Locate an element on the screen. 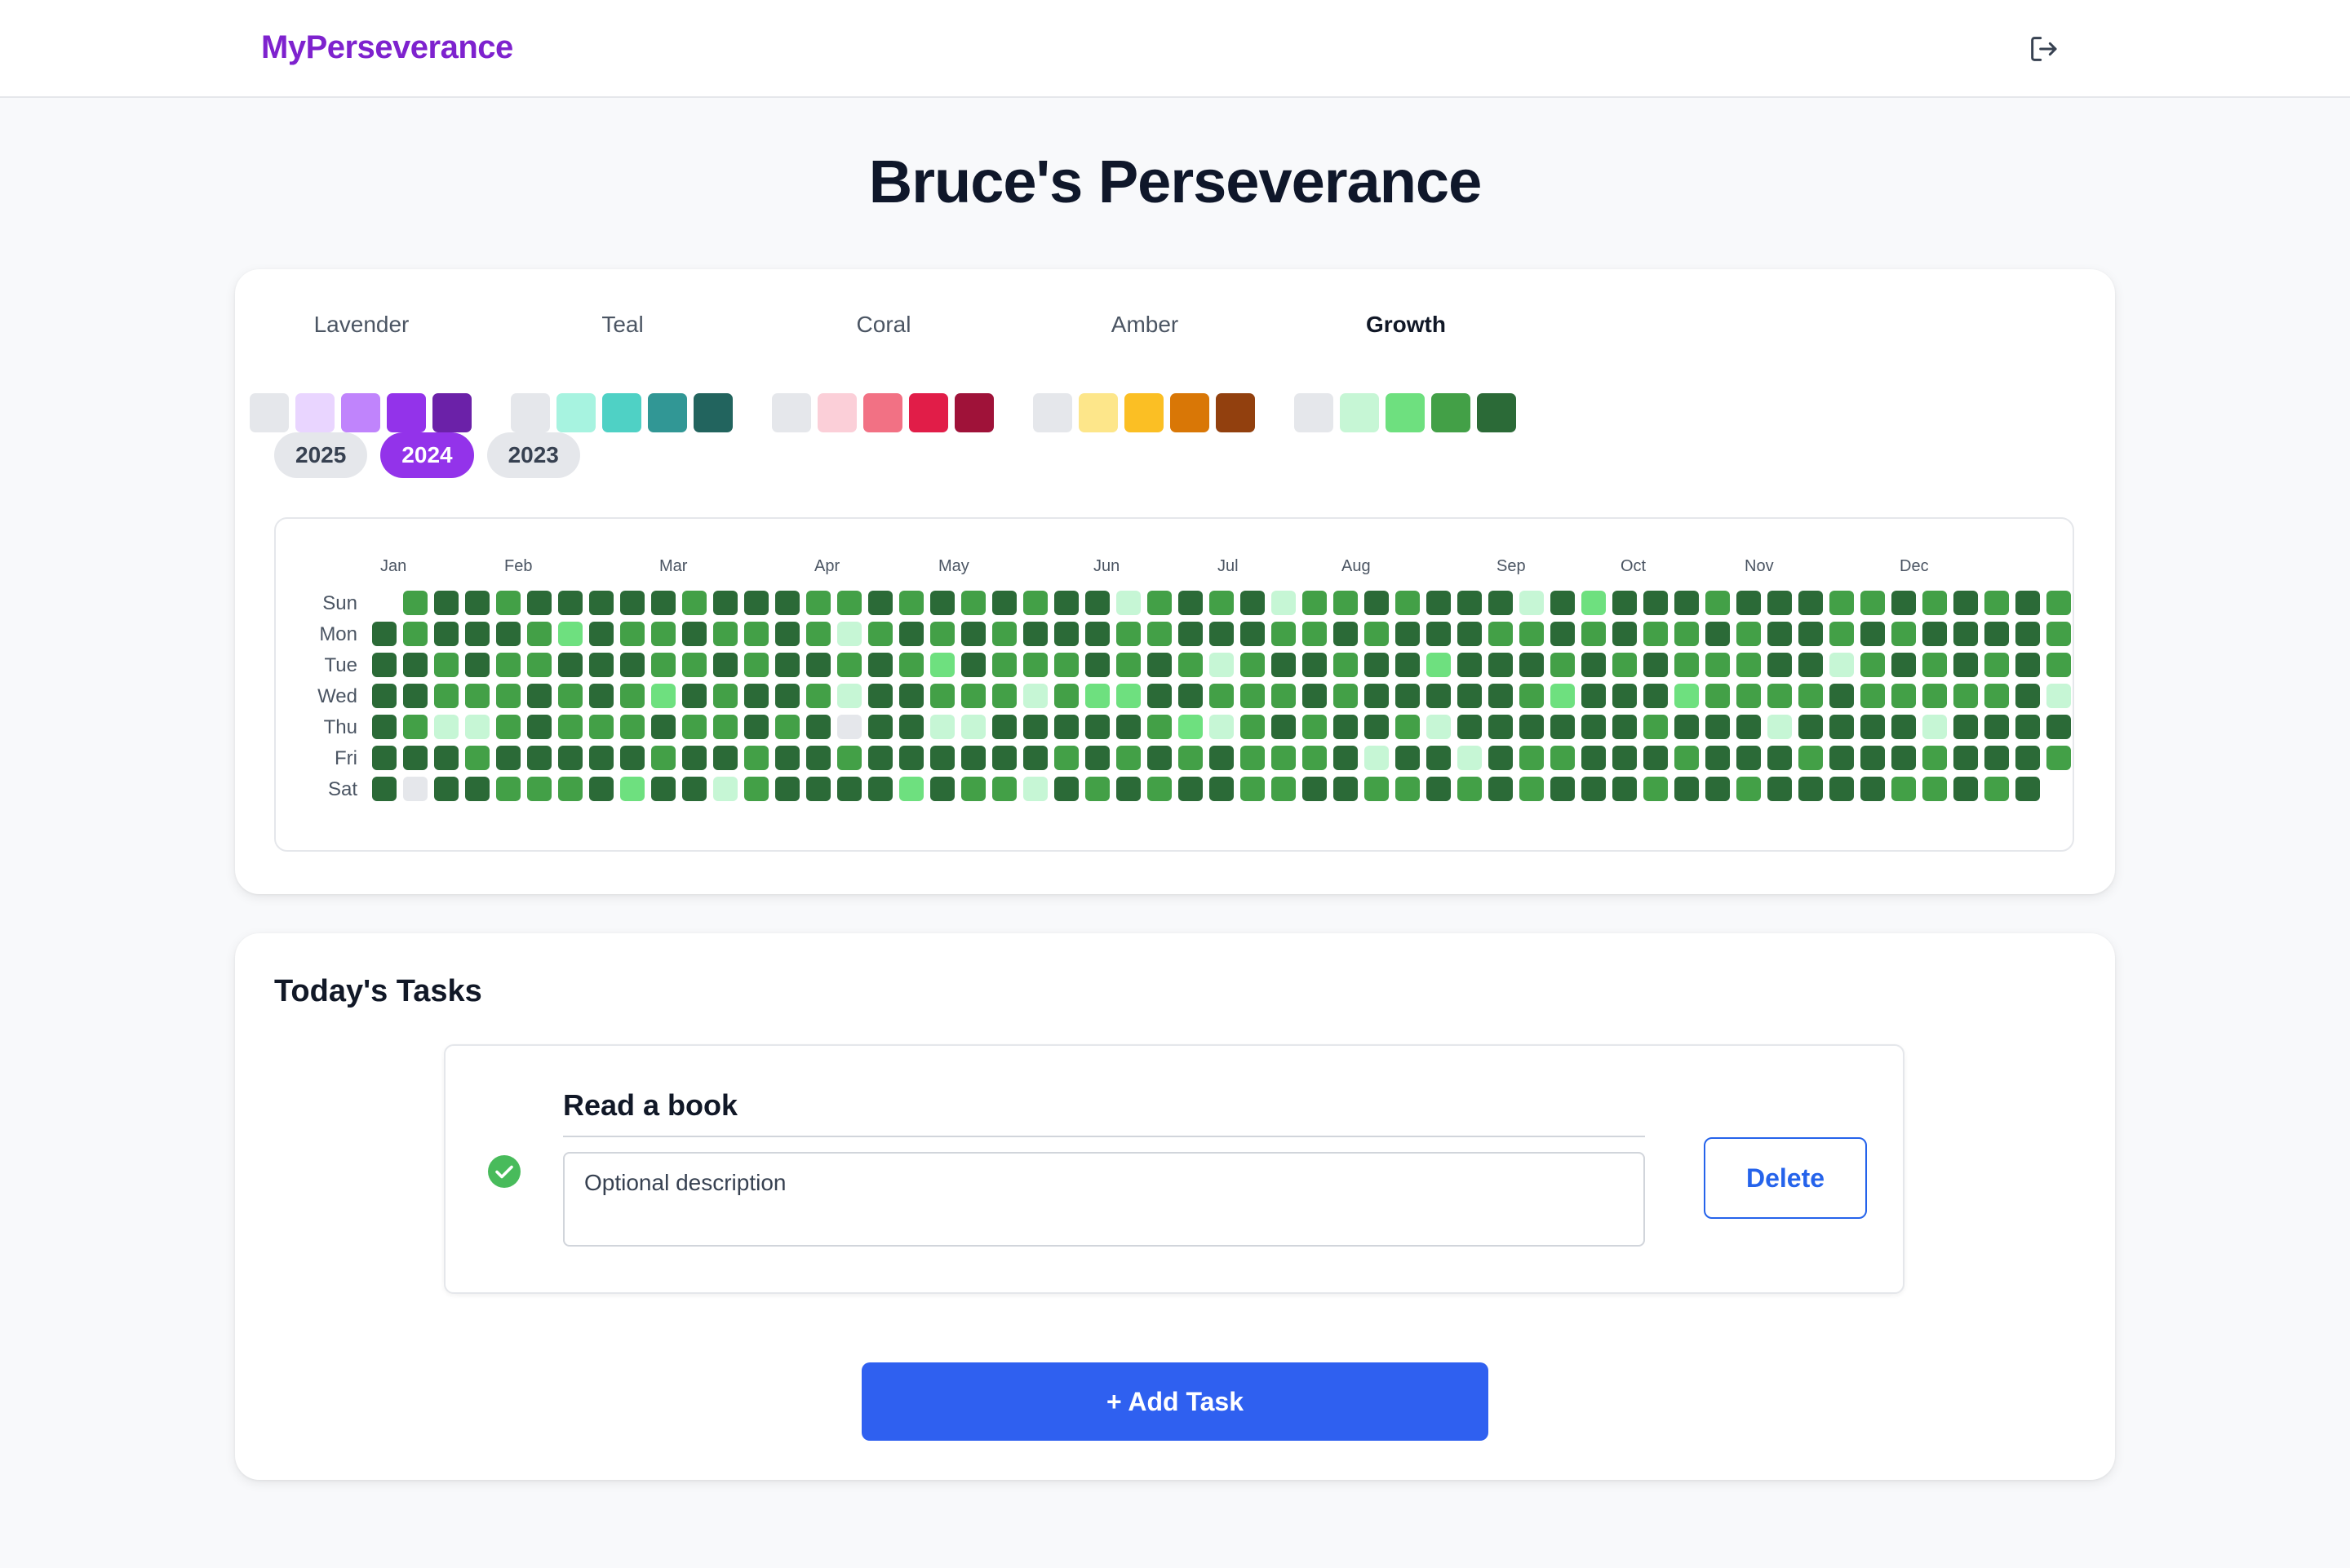 This screenshot has width=2350, height=1568. logout-icon is located at coordinates (2043, 49).